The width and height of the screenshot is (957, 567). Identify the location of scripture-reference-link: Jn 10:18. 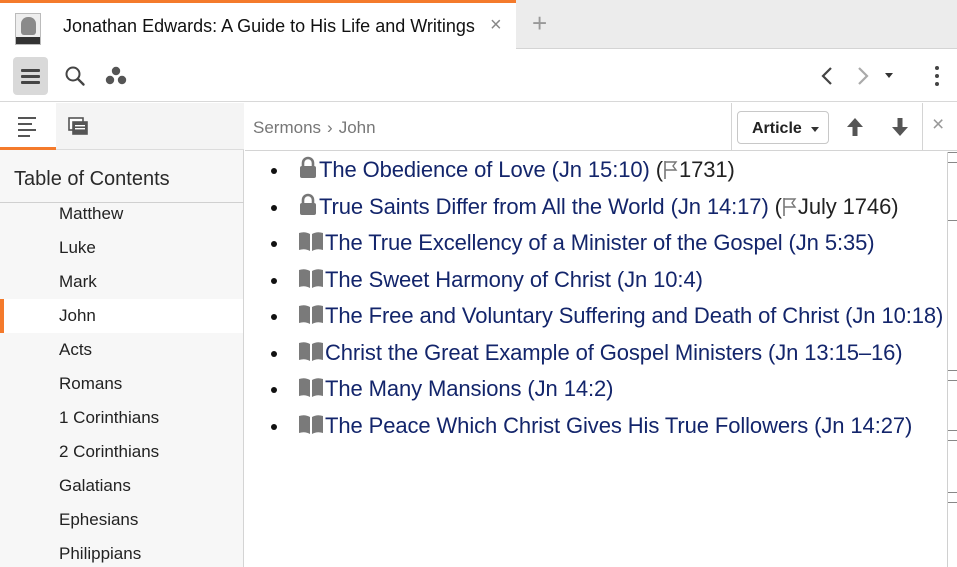
(894, 315).